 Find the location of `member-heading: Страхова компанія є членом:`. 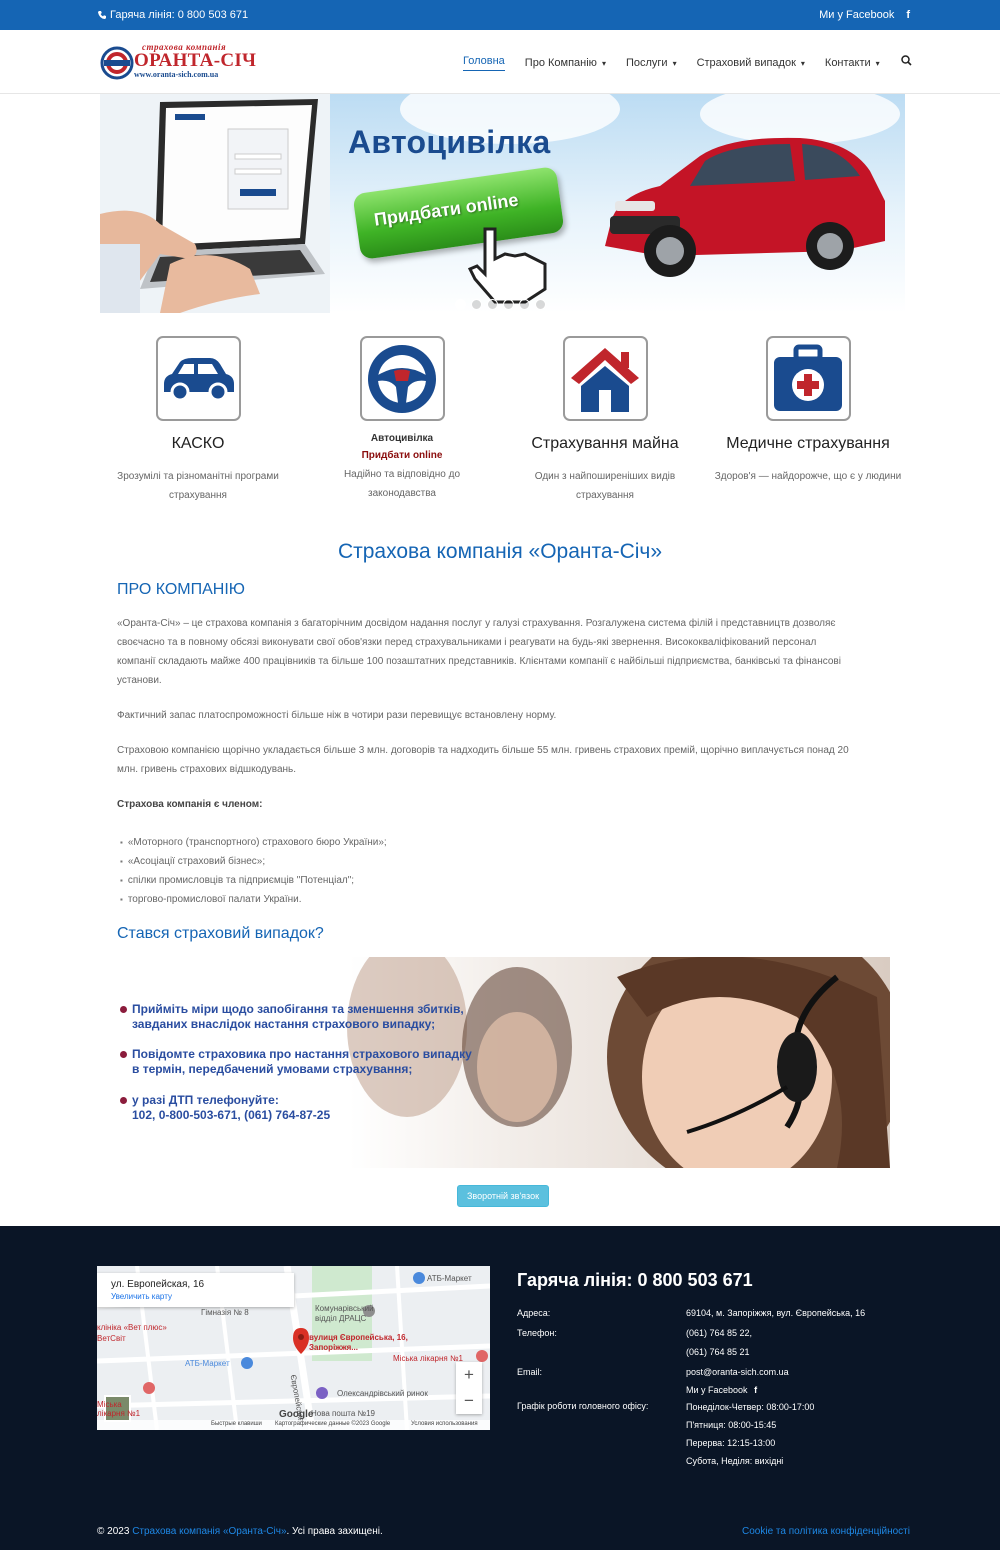

member-heading: Страхова компанія є членом: is located at coordinates (190, 804).